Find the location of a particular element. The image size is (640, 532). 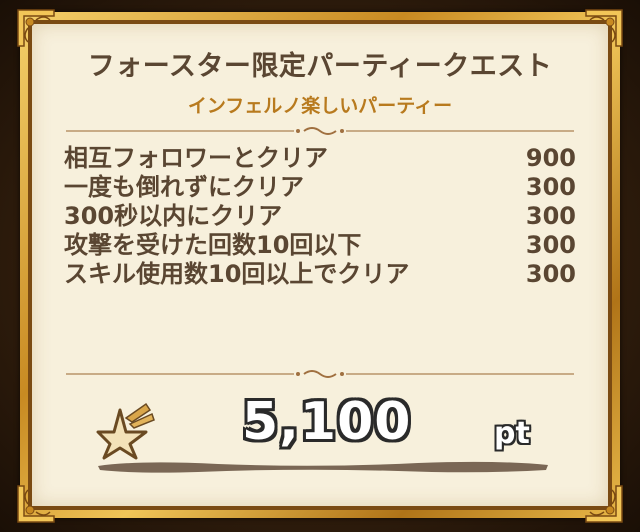

bonus-row: スキル使用数10回以上でクリア 300 is located at coordinates (322, 274).